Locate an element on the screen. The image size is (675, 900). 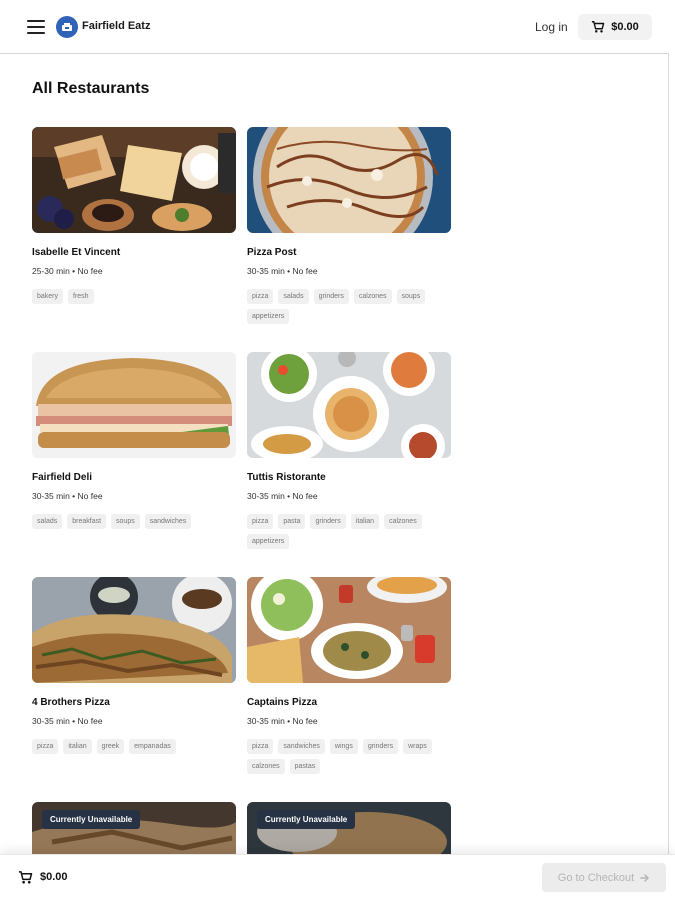
tag-list: bakery fresh is located at coordinates (137, 296).